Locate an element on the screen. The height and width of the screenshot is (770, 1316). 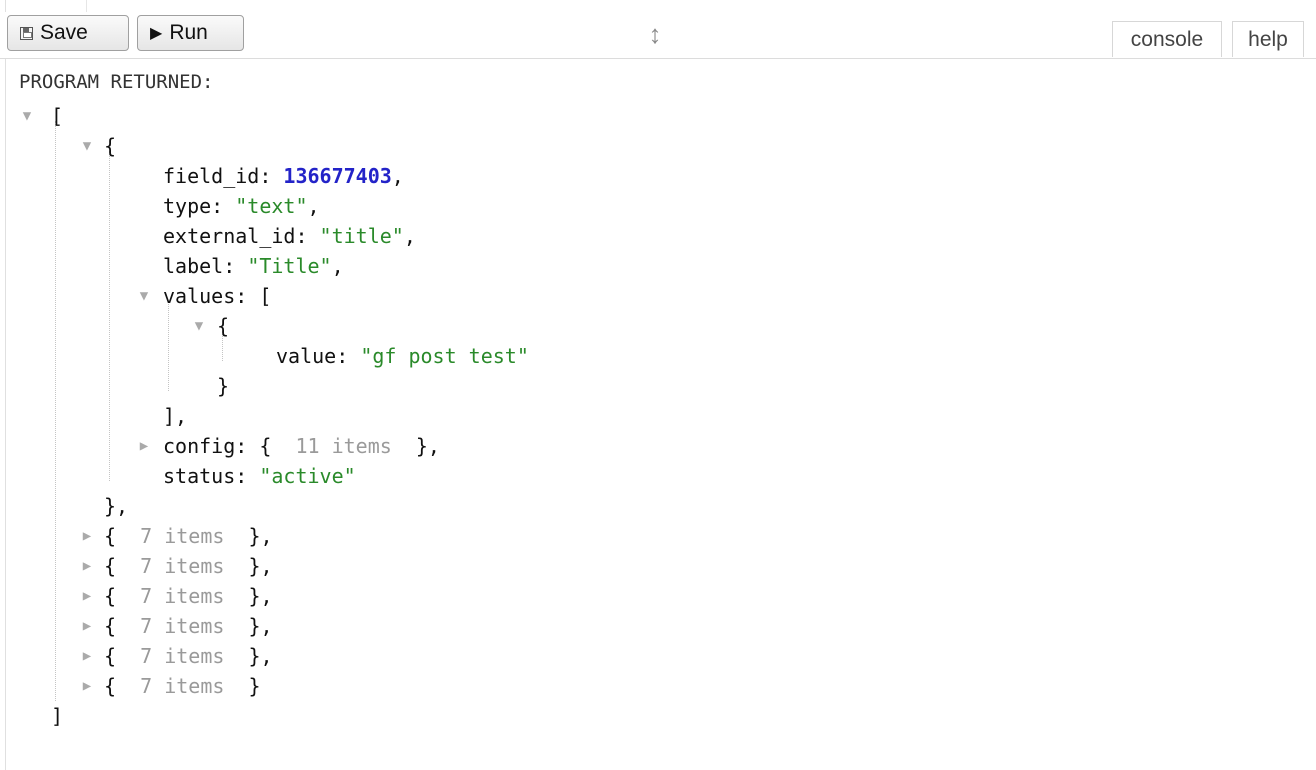
type-row: type: "text", is located at coordinates (241, 206).